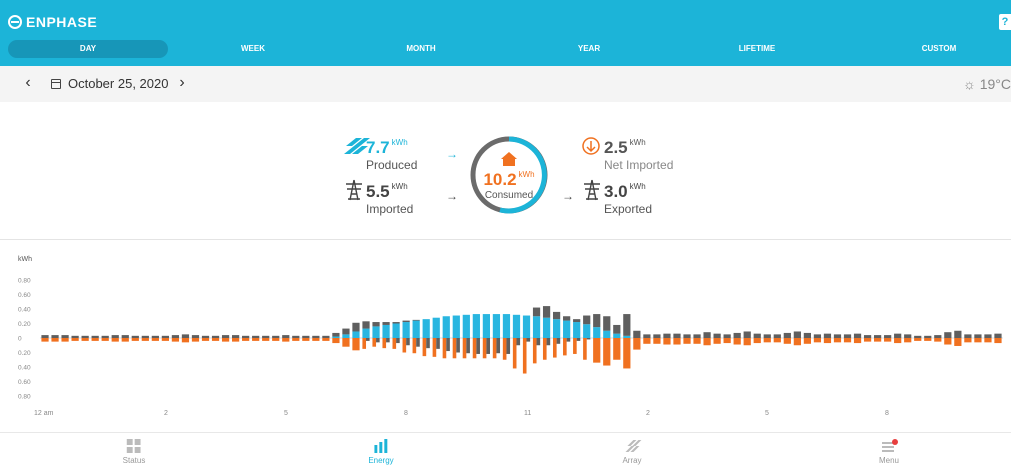  Describe the element at coordinates (253, 49) in the screenshot. I see `tab-week: WEEK` at that location.